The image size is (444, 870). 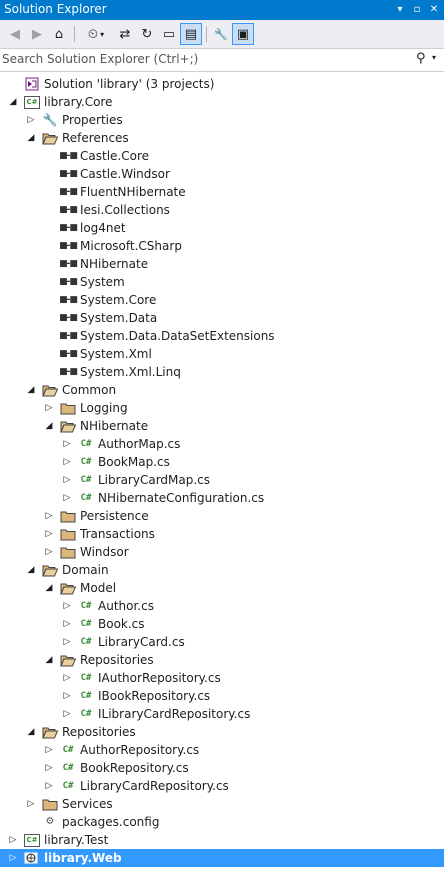 I want to click on preview-icon: ▣, so click(x=243, y=34).